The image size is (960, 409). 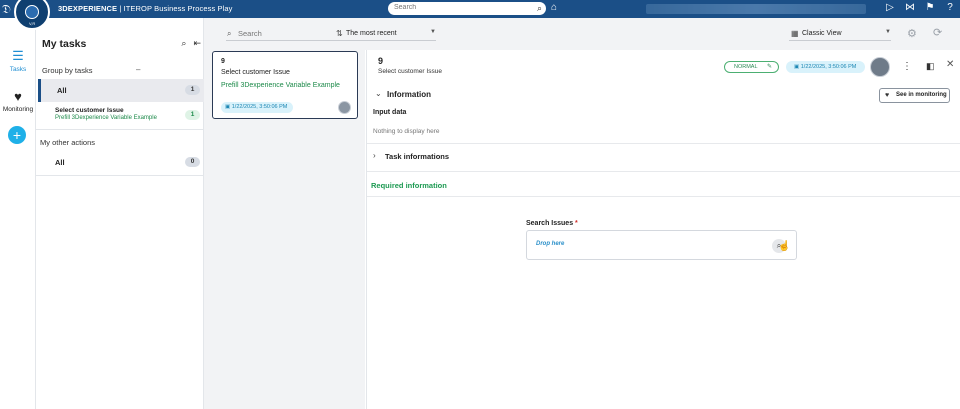 I want to click on view-dropdown: ▦ Classic View ▼, so click(x=840, y=35).